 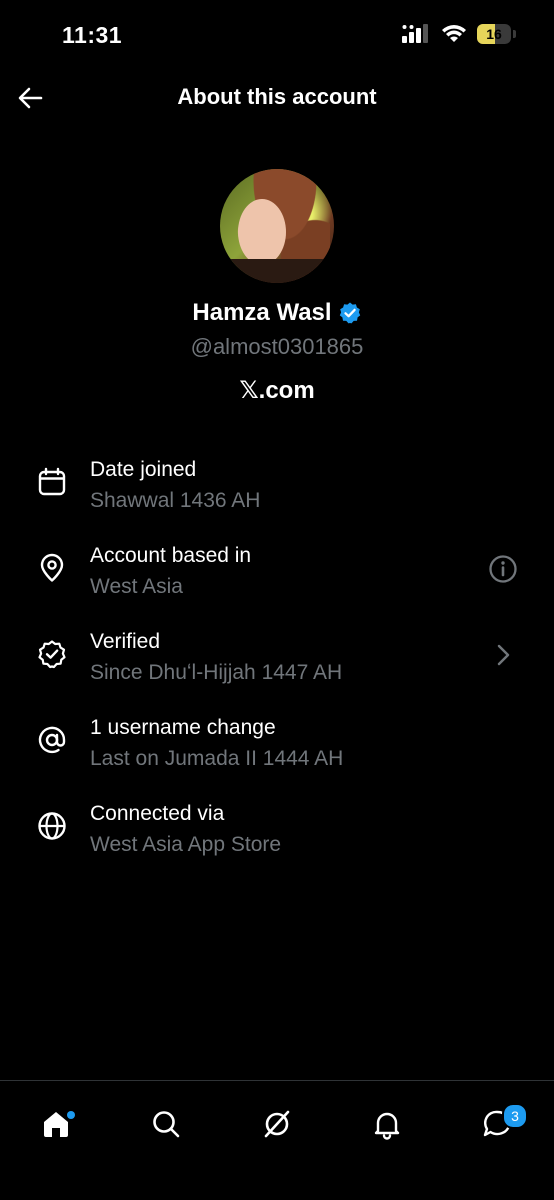 I want to click on site-link: 𝕏.com, so click(x=277, y=390).